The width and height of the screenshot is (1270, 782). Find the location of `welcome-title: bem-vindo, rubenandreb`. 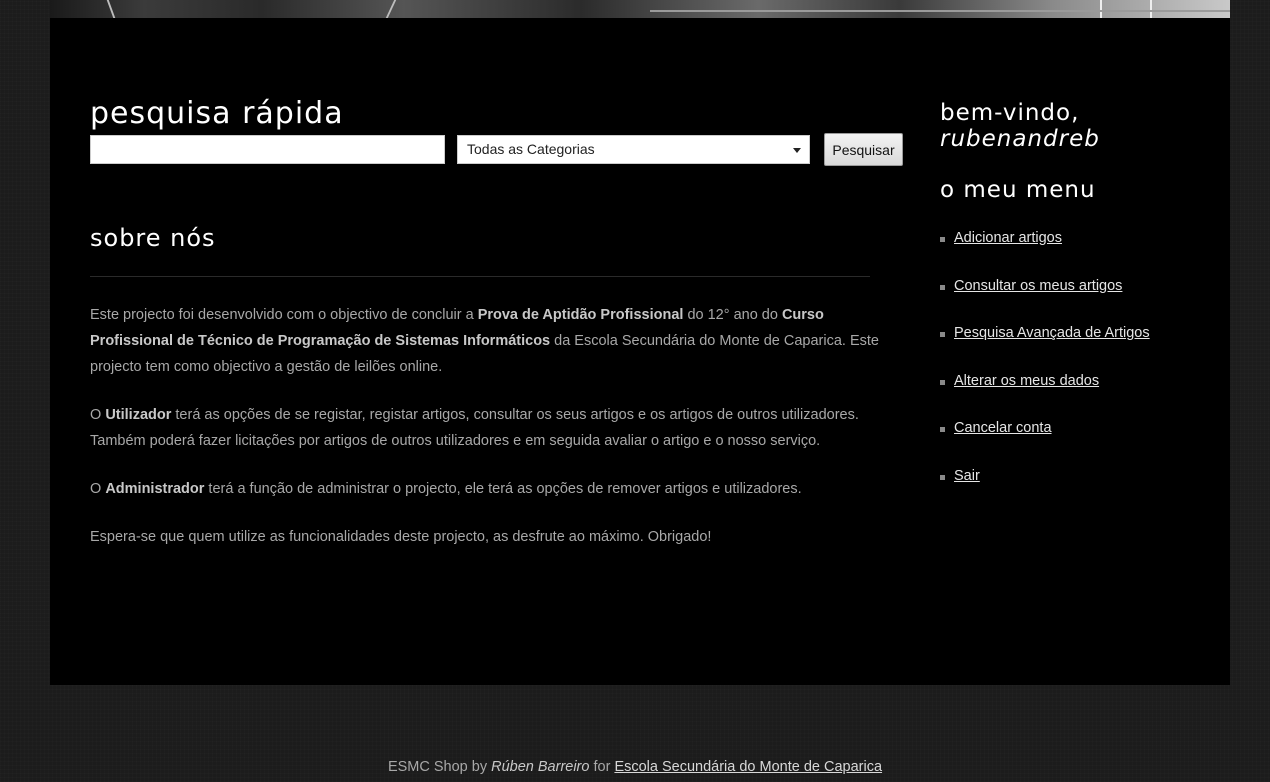

welcome-title: bem-vindo, rubenandreb is located at coordinates (1020, 126).